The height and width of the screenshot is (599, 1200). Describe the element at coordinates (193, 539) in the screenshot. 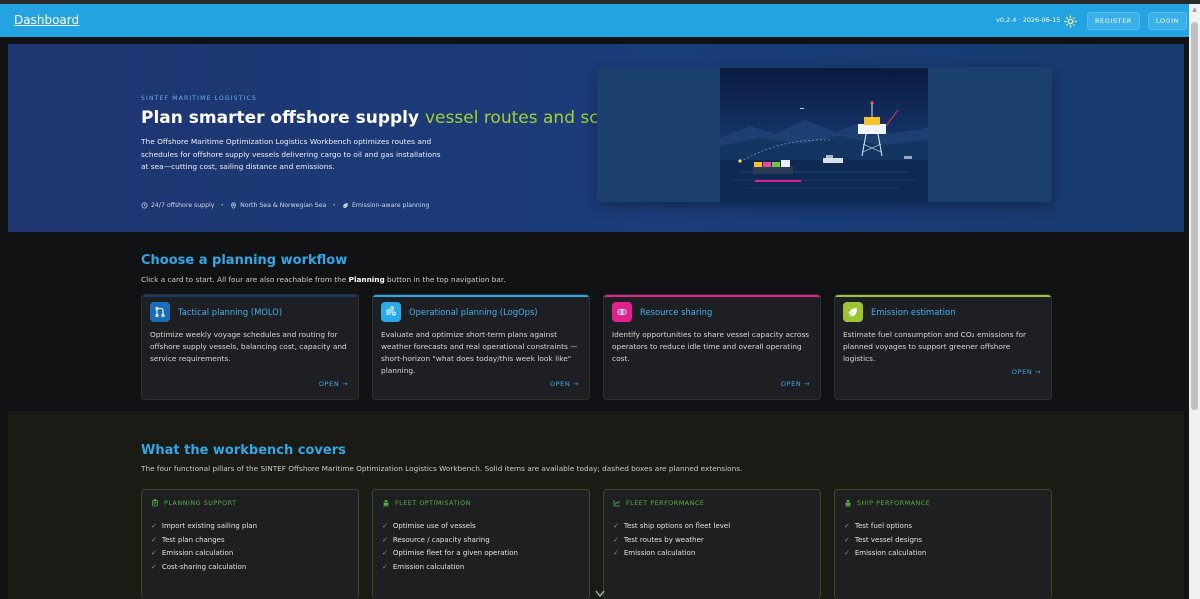

I see `pillar-item-label: Test plan changes` at that location.